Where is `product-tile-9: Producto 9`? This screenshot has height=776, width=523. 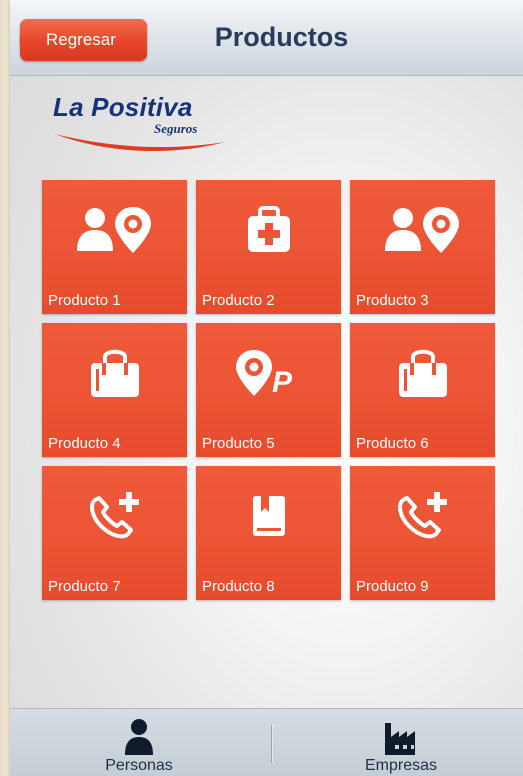 product-tile-9: Producto 9 is located at coordinates (422, 533).